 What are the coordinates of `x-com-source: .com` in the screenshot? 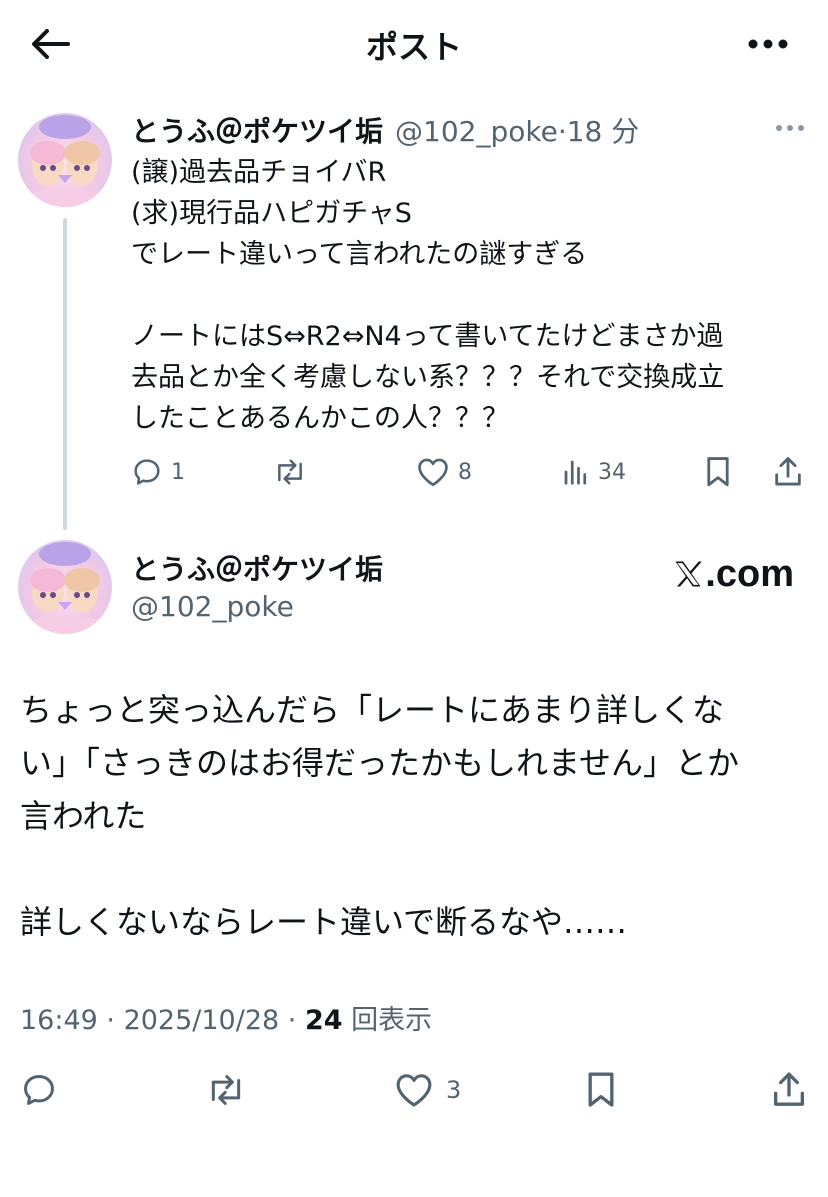 It's located at (733, 574).